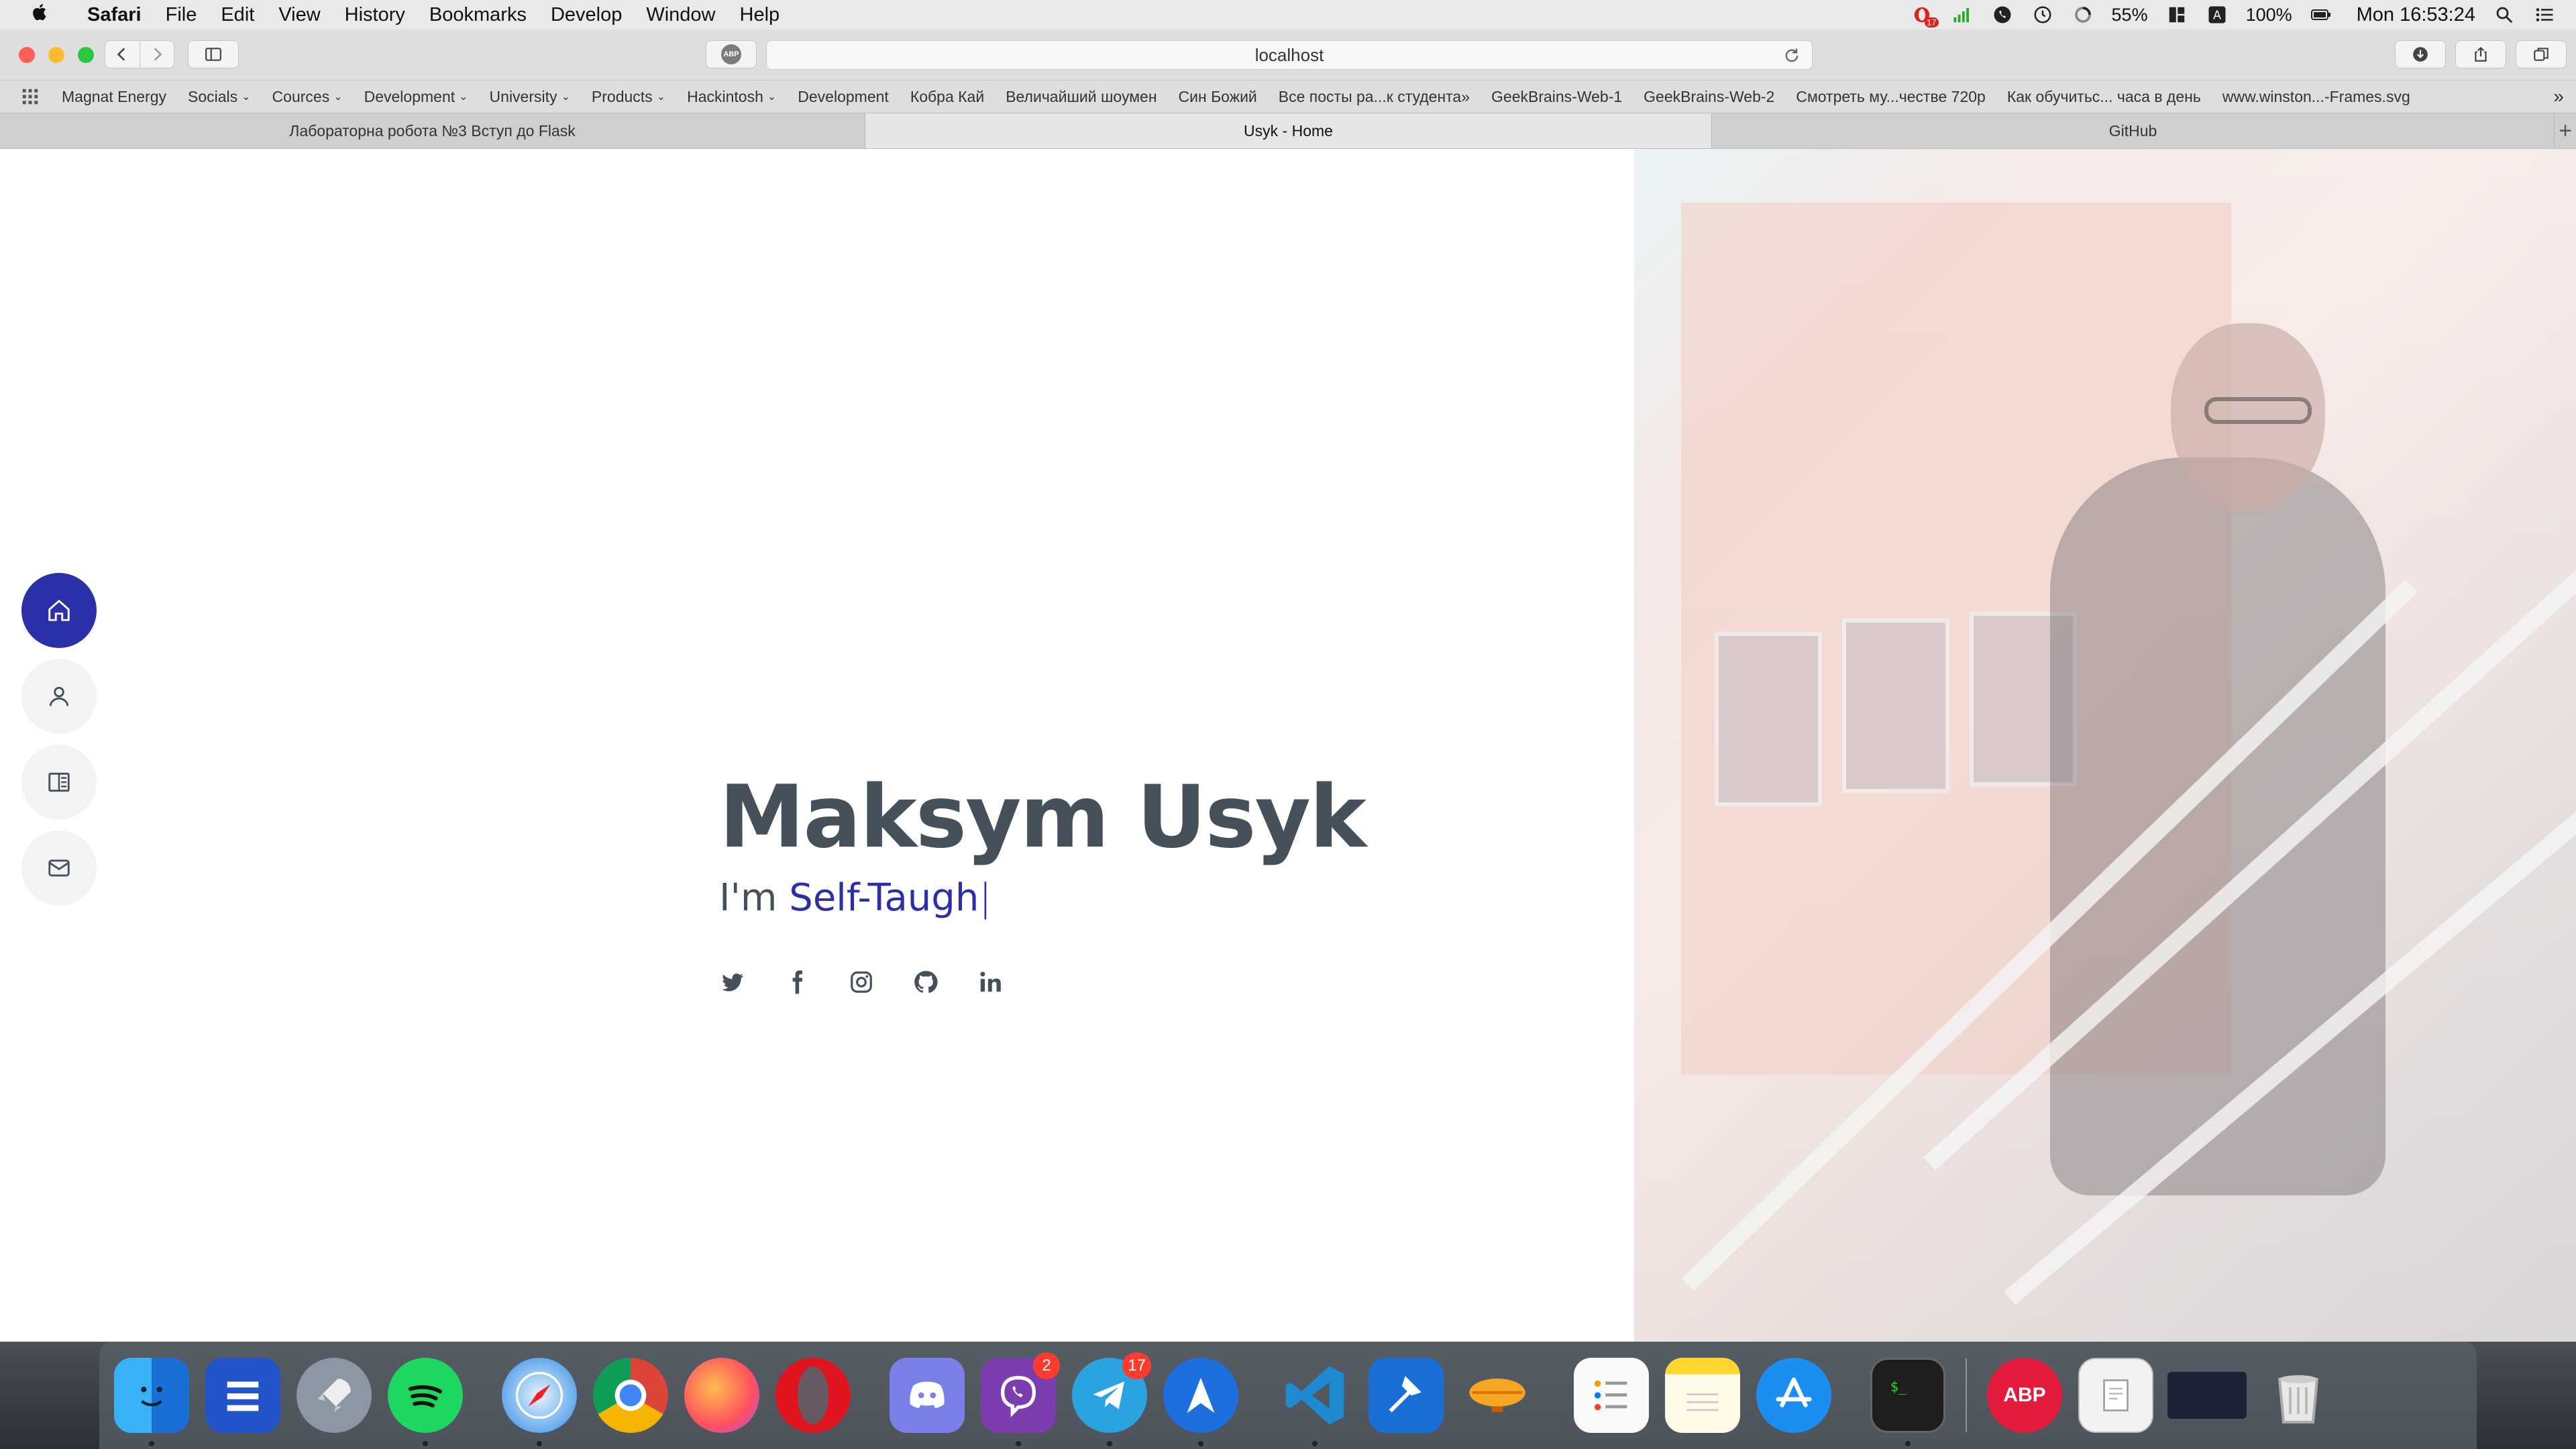 The image size is (2576, 1449). Describe the element at coordinates (59, 696) in the screenshot. I see `nav-about-button` at that location.